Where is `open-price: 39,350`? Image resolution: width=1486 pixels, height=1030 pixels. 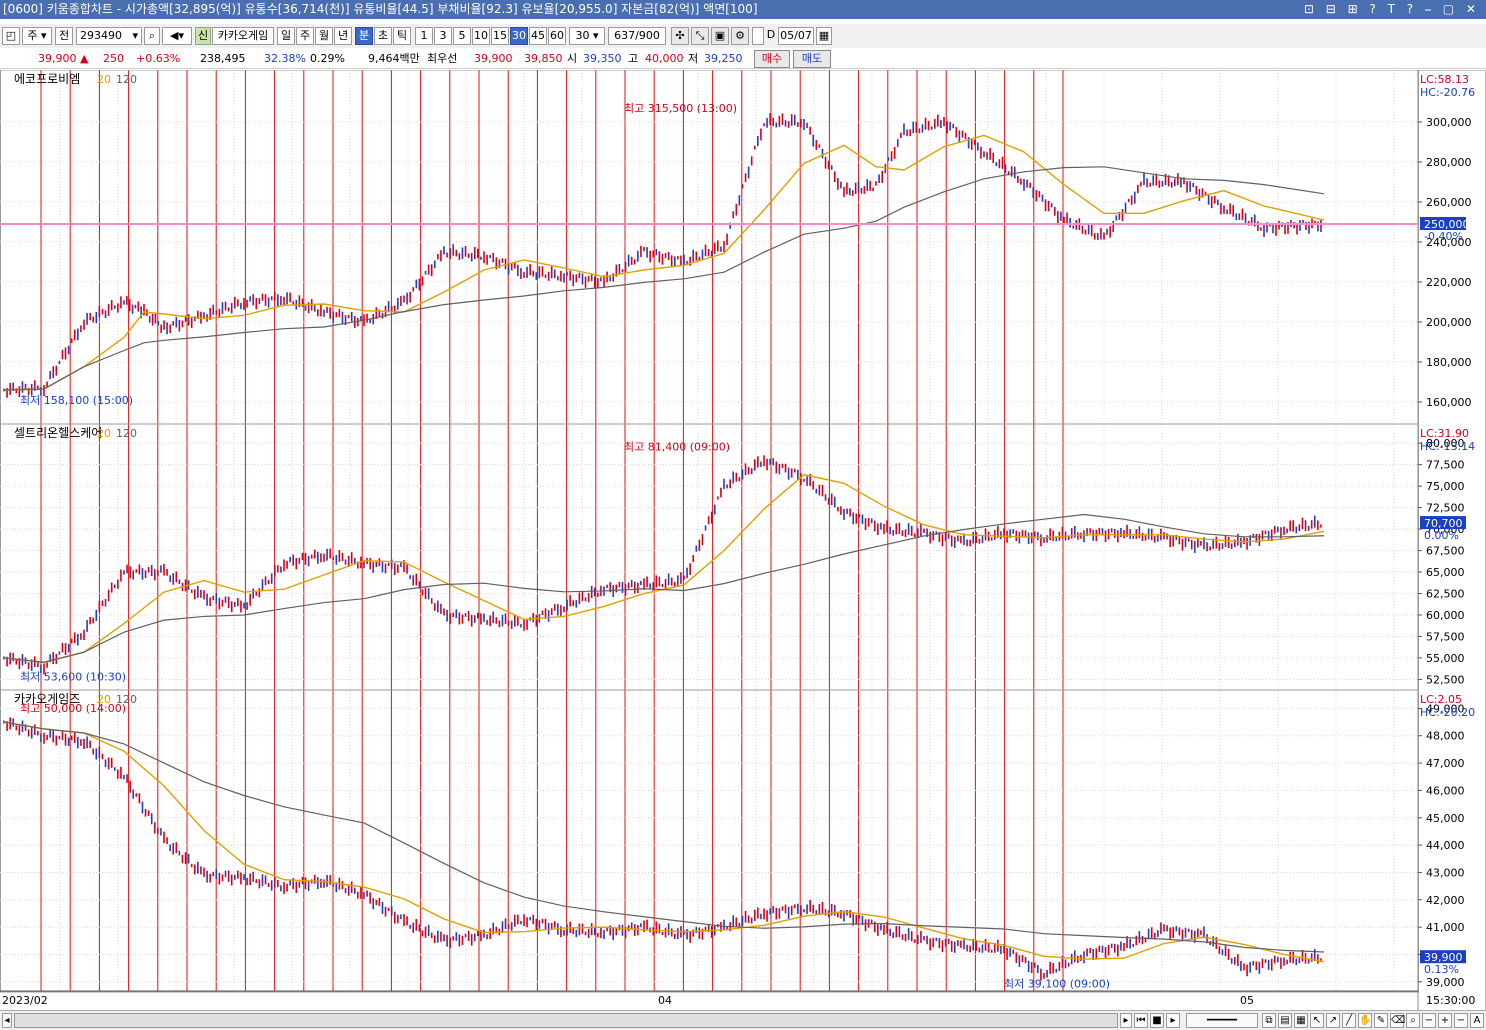 open-price: 39,350 is located at coordinates (602, 58).